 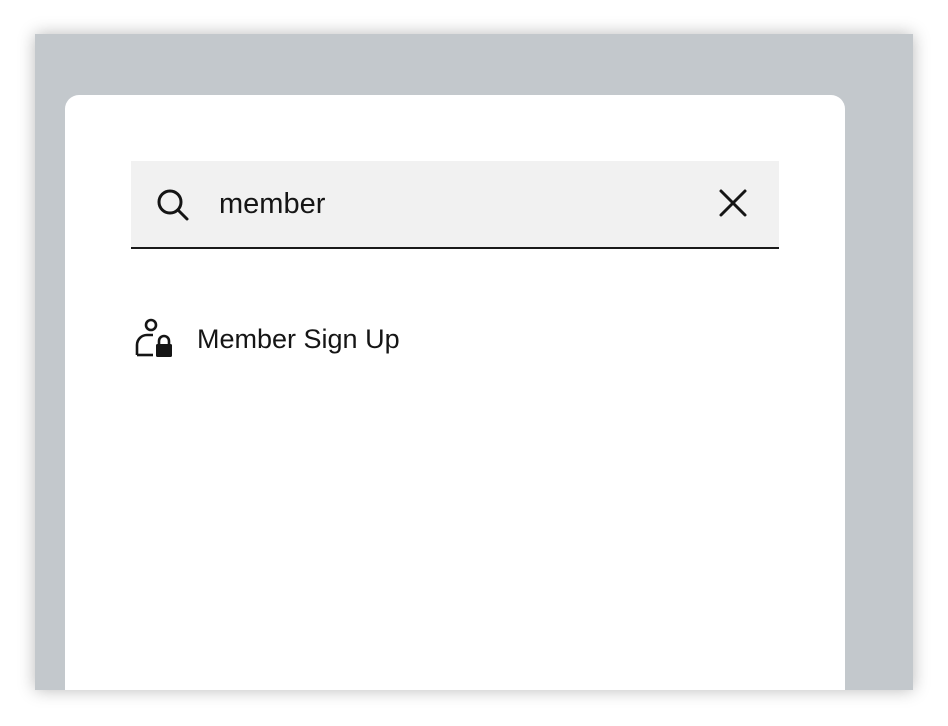 I want to click on close-icon, so click(x=733, y=205).